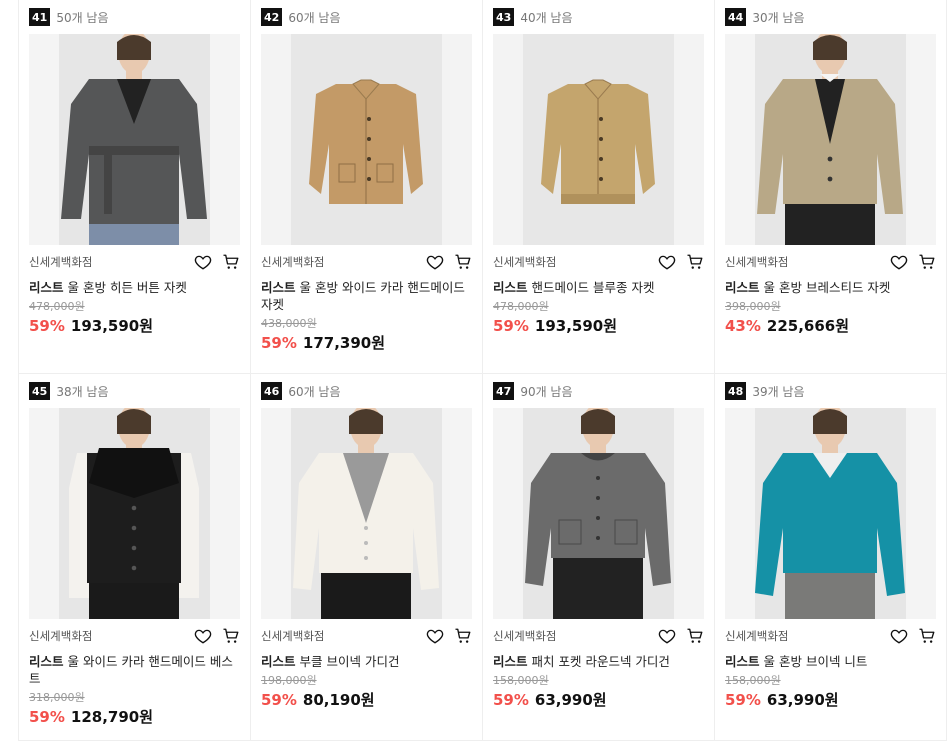 This screenshot has height=741, width=948. I want to click on rank-row: 42 60개 남음, so click(366, 17).